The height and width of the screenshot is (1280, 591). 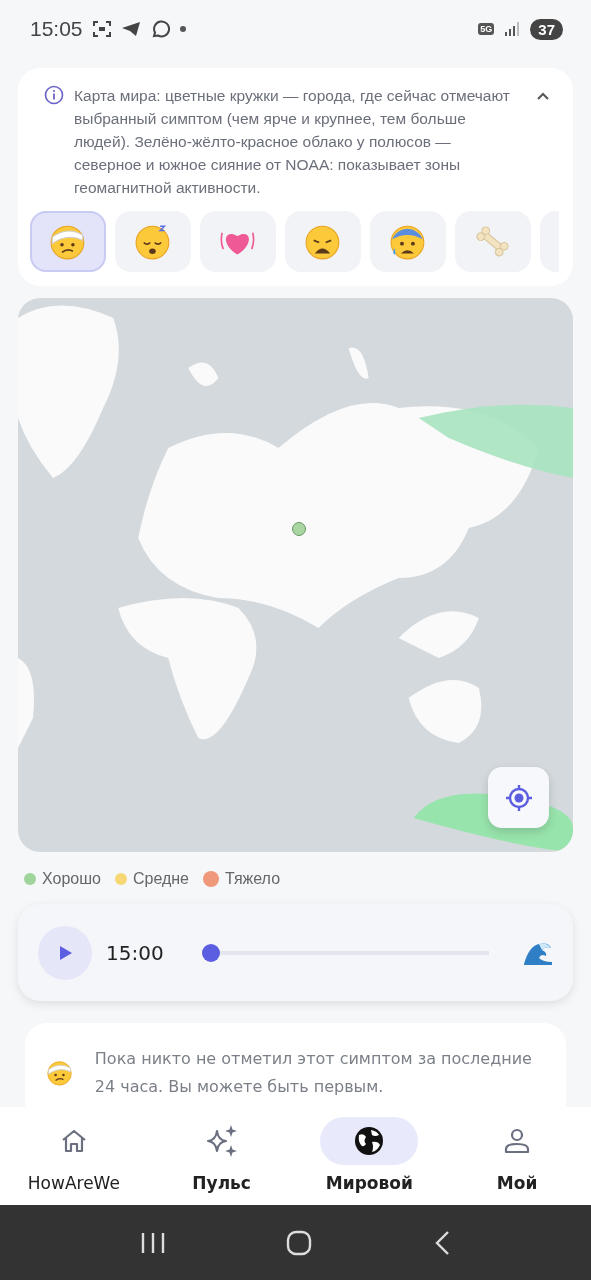 I want to click on locate-button, so click(x=518, y=797).